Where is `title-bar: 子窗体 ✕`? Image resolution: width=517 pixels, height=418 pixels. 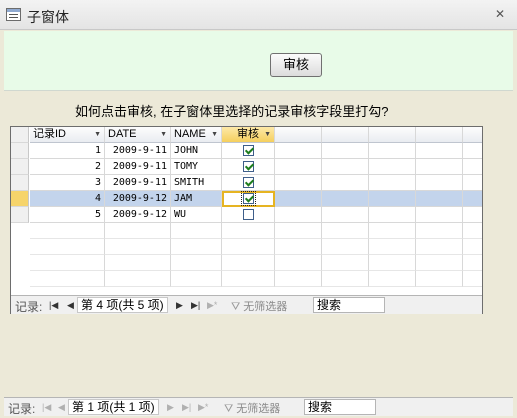
title-bar: 子窗体 ✕ is located at coordinates (258, 15).